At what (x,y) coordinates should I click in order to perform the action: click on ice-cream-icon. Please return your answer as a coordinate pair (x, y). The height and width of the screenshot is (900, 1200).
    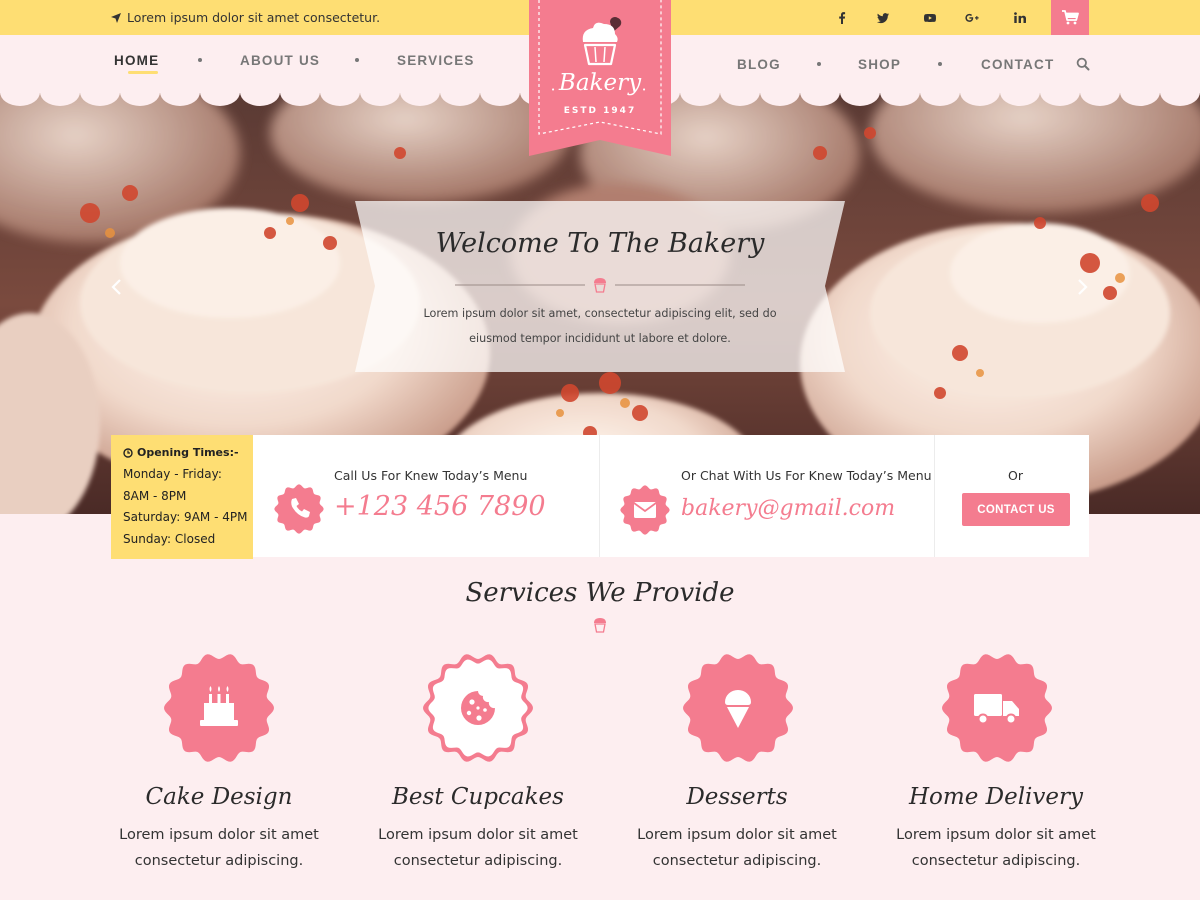
    Looking at the image, I should click on (738, 708).